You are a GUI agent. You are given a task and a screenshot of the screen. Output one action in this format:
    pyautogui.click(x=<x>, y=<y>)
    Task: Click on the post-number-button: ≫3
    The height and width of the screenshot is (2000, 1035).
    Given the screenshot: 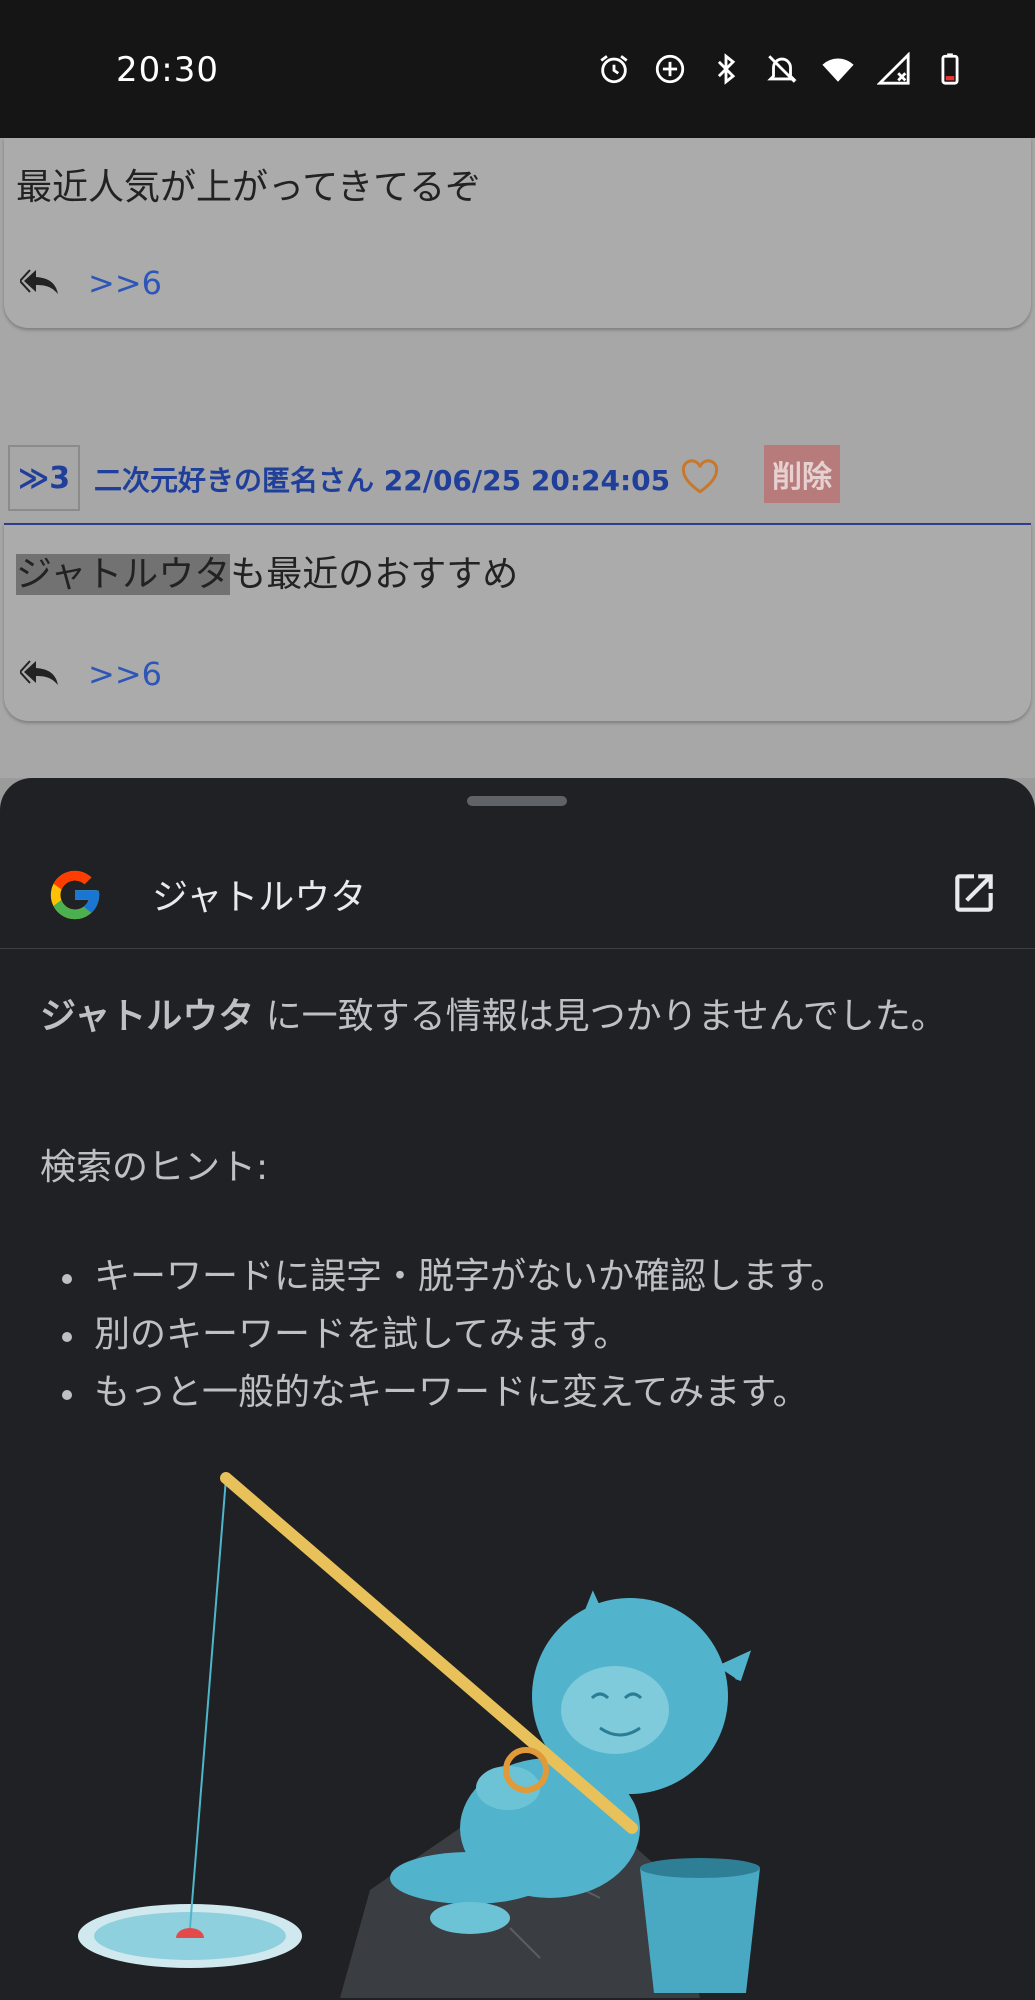 What is the action you would take?
    pyautogui.click(x=44, y=478)
    